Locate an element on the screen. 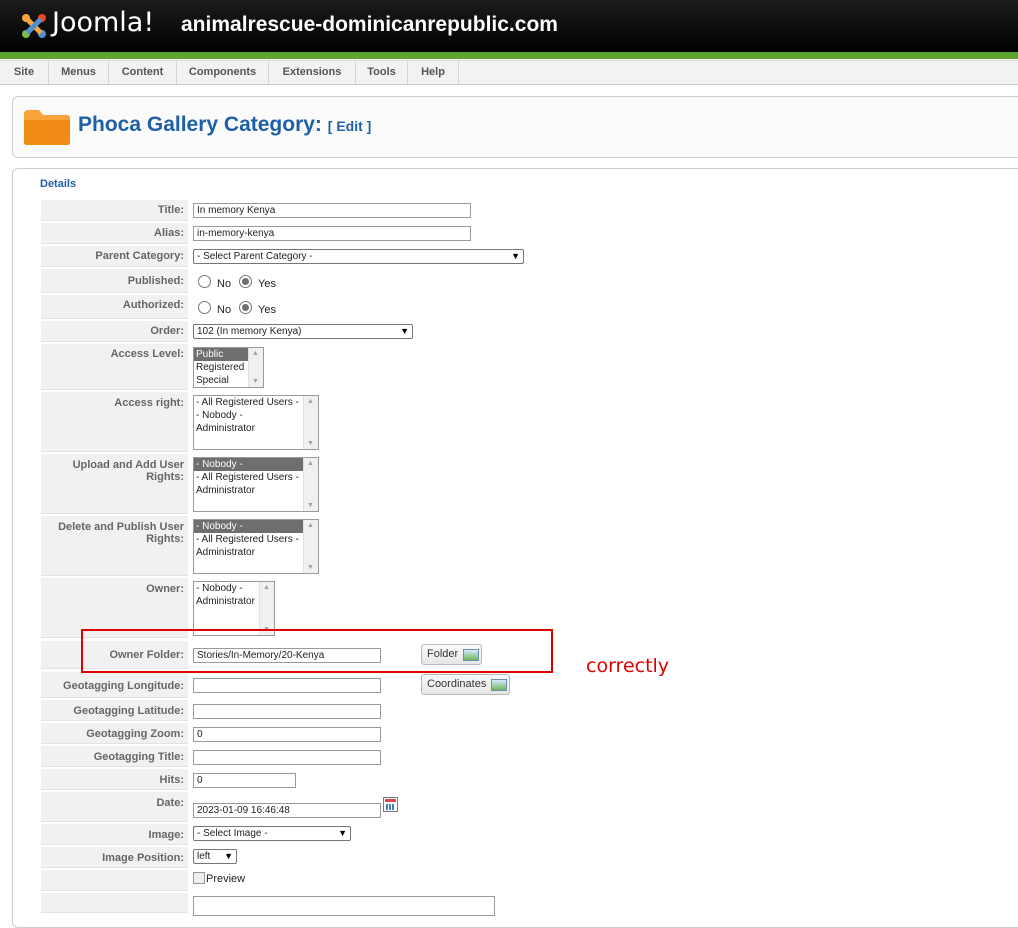 This screenshot has width=1018, height=928. site-name: animalrescue-dominicanrepublic.com is located at coordinates (369, 25).